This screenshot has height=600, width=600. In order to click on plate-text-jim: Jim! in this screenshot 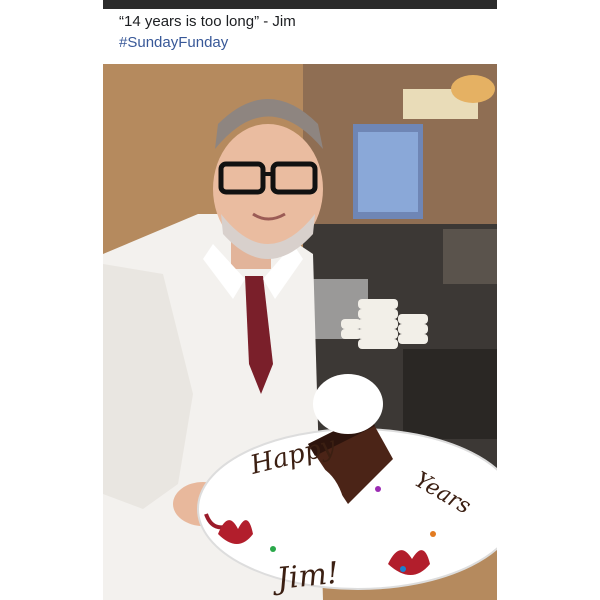, I will do `click(304, 577)`.